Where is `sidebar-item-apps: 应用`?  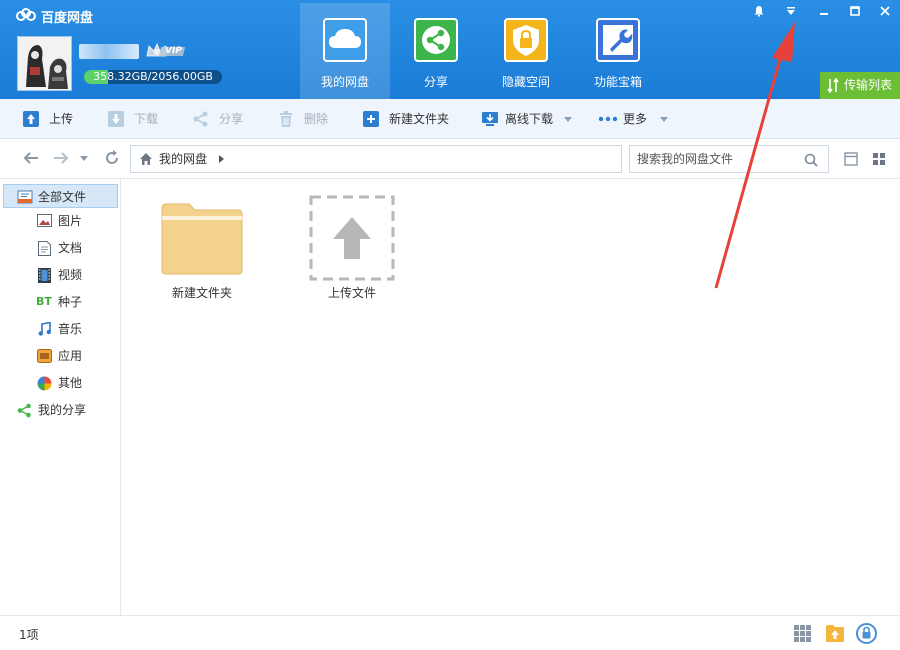
sidebar-item-apps: 应用 is located at coordinates (60, 356).